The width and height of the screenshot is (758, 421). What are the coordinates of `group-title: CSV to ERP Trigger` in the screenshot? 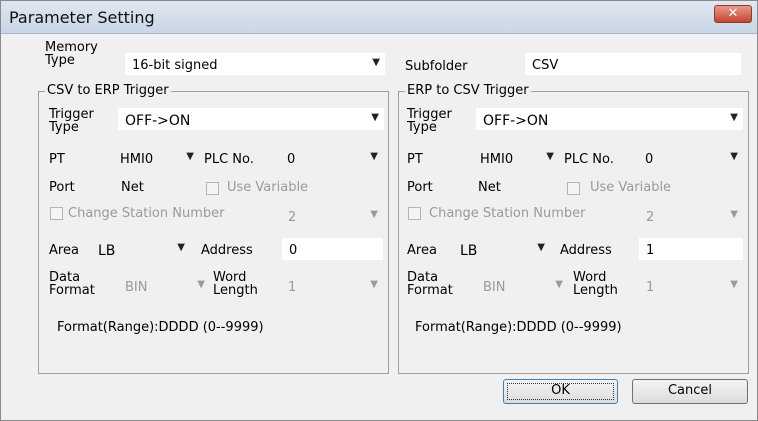 It's located at (108, 90).